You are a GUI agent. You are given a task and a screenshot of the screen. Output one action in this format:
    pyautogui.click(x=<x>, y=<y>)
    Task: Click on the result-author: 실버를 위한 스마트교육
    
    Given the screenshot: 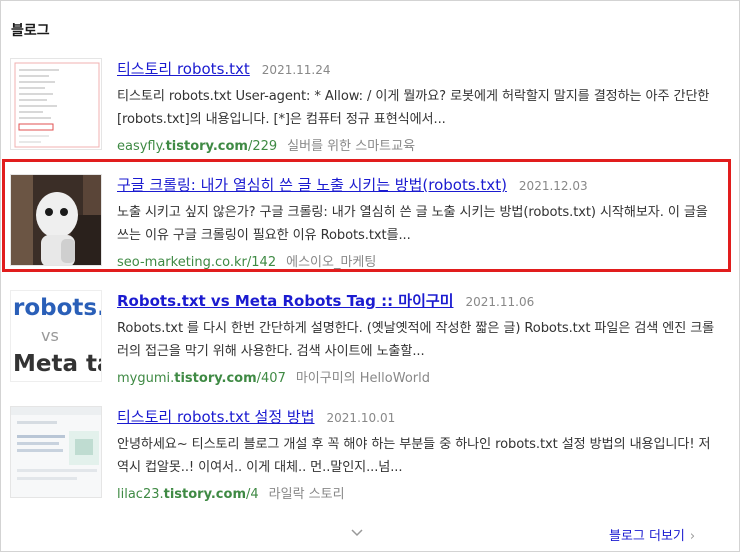 What is the action you would take?
    pyautogui.click(x=351, y=146)
    